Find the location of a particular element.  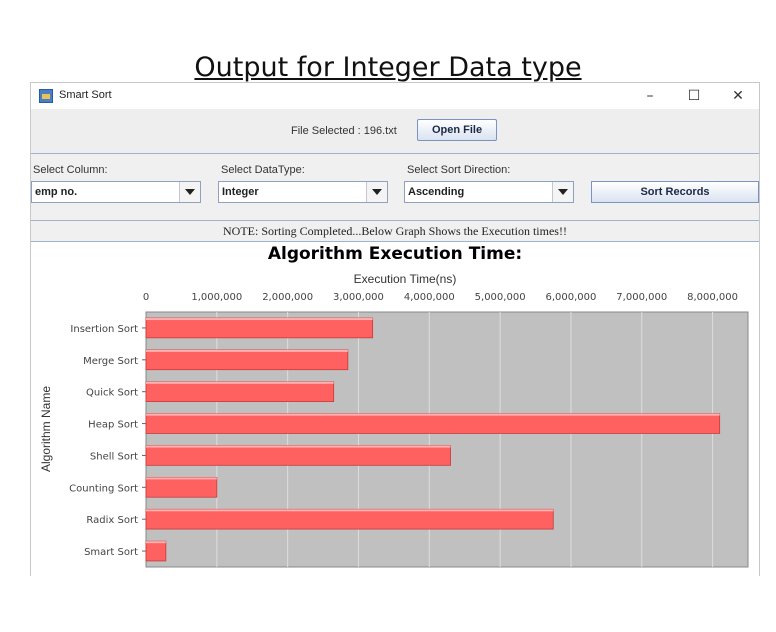

select-column-label: Select Column: is located at coordinates (70, 170).